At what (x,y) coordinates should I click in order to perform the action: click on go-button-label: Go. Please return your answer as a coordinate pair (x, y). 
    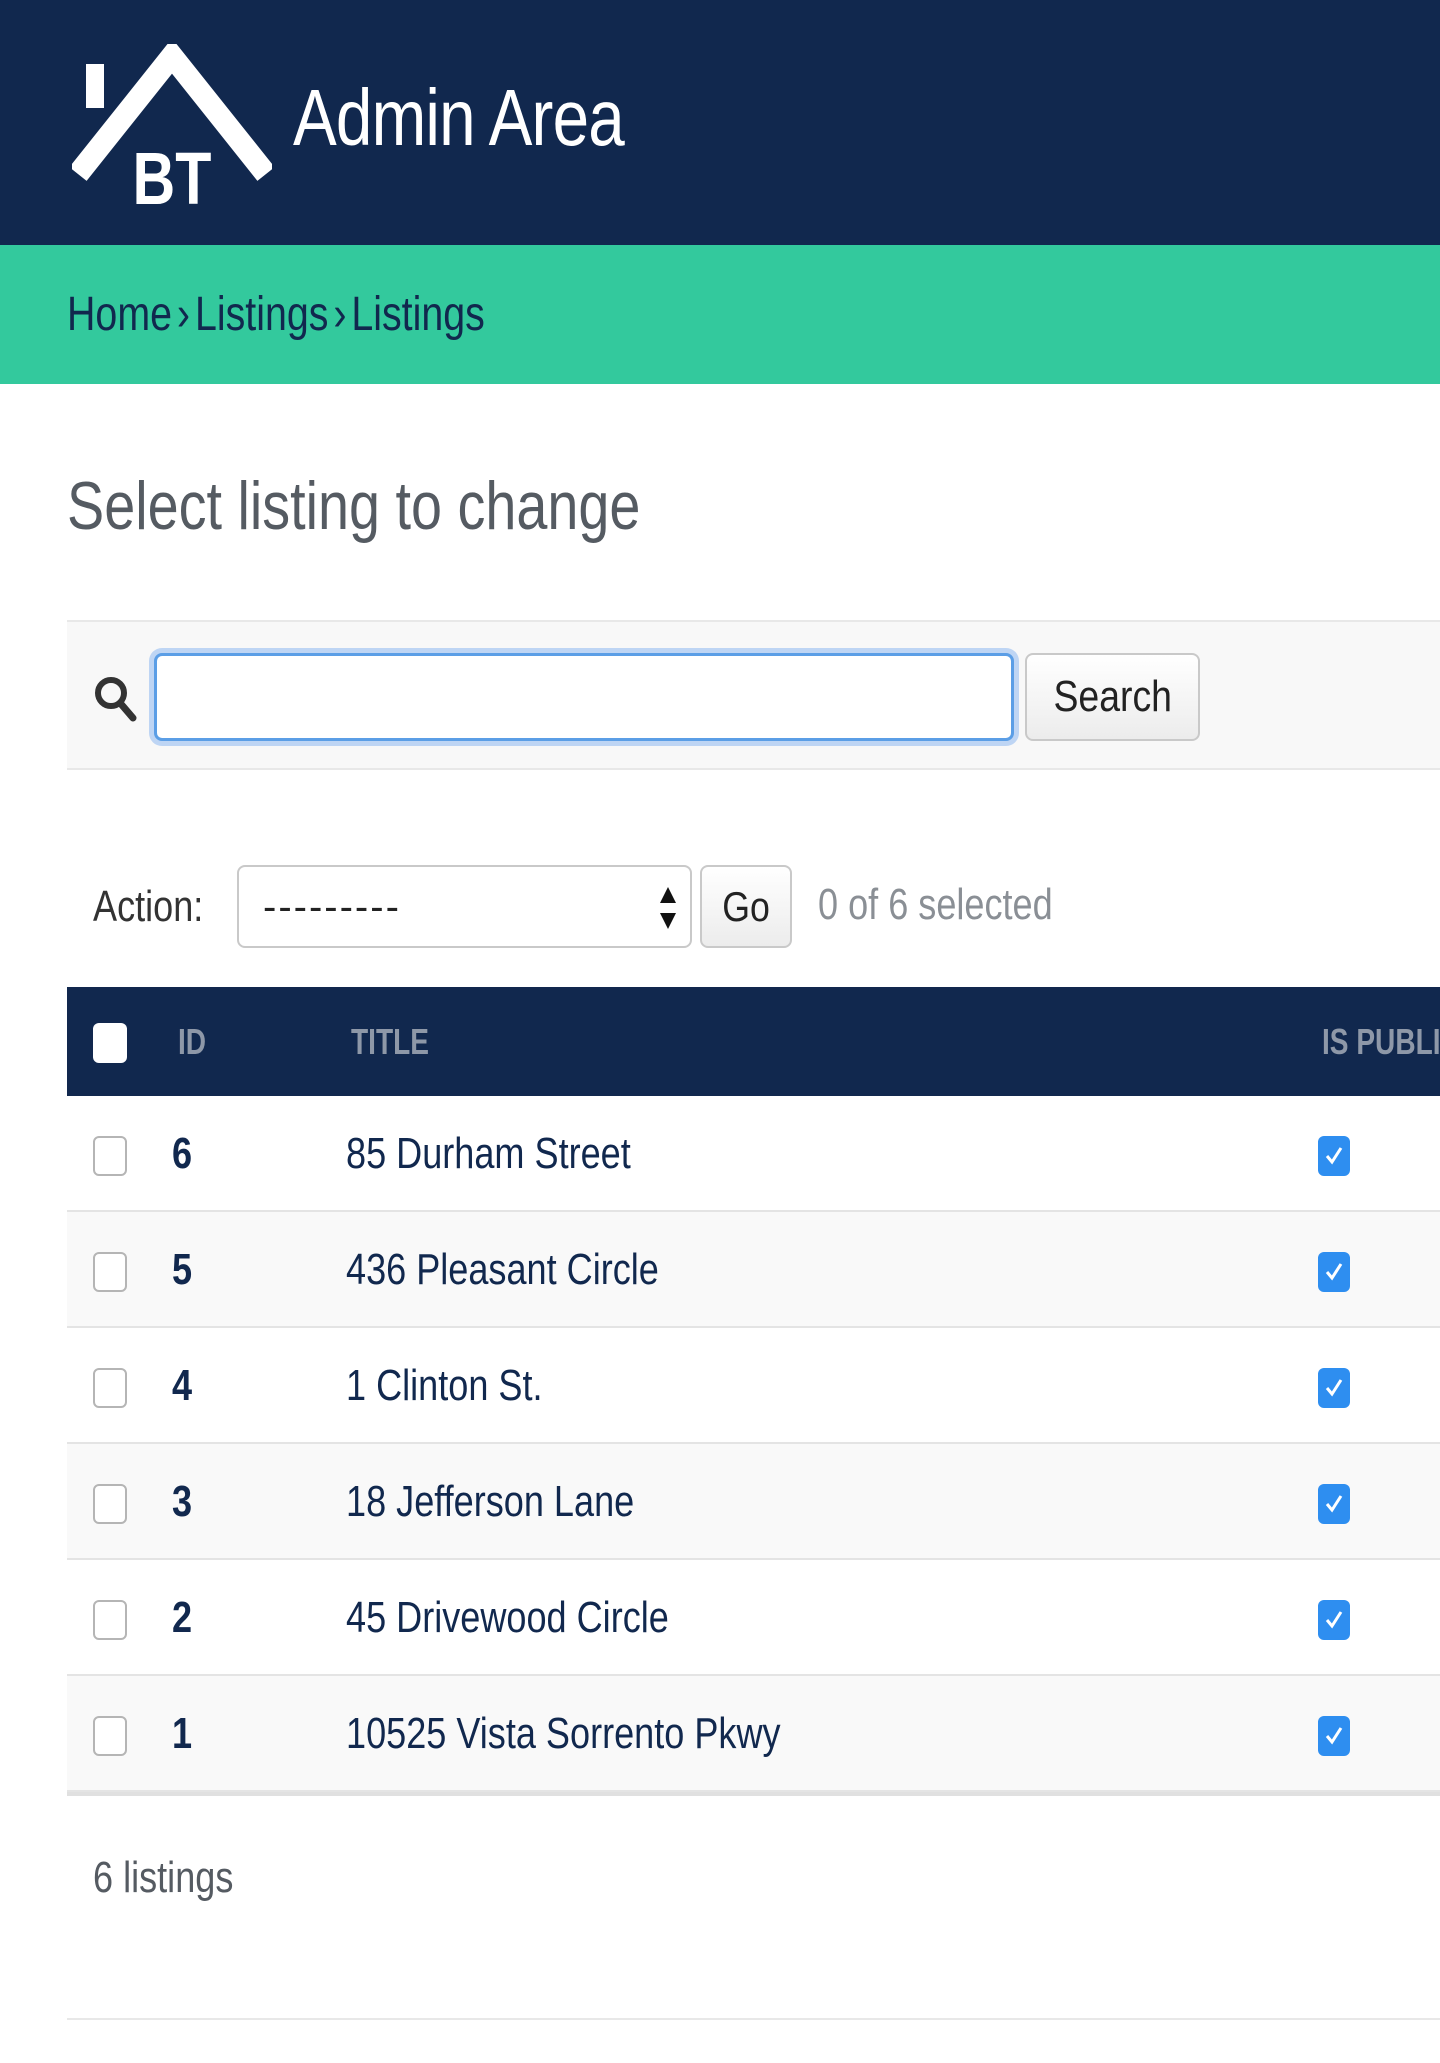
    Looking at the image, I should click on (746, 906).